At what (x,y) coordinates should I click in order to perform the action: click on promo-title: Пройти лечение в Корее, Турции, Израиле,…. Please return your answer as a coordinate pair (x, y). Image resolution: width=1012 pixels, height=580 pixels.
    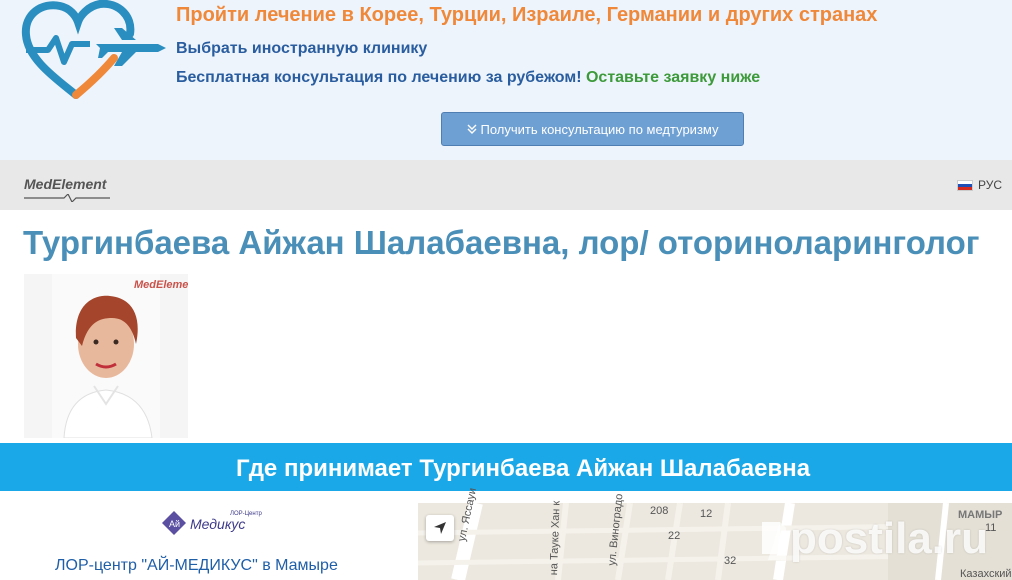
    Looking at the image, I should click on (527, 15).